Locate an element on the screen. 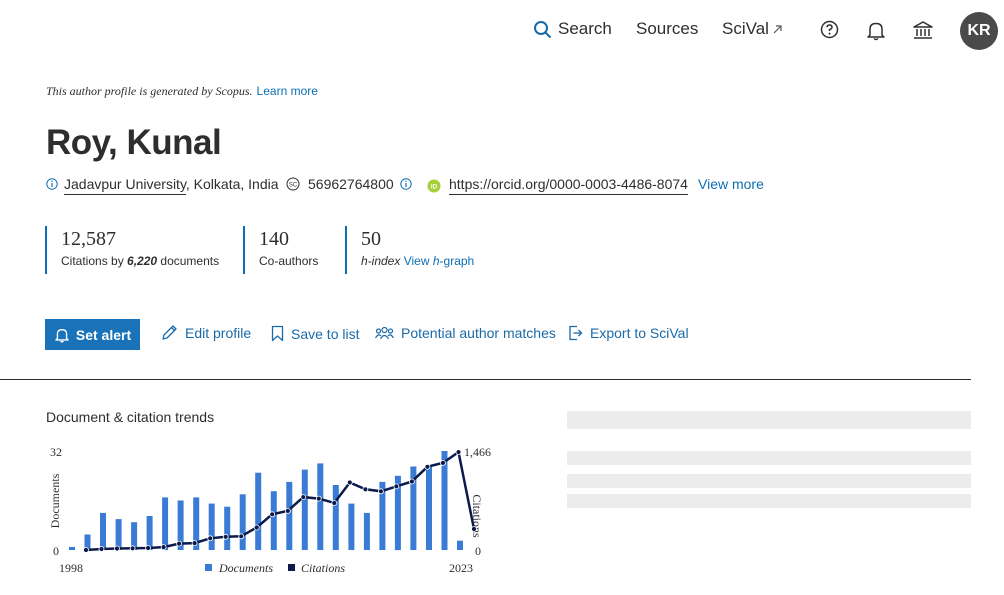  section-divider is located at coordinates (485, 379).